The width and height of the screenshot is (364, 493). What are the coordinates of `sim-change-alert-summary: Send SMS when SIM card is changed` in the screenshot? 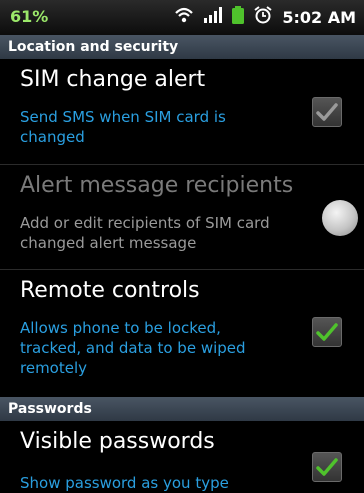 It's located at (123, 127).